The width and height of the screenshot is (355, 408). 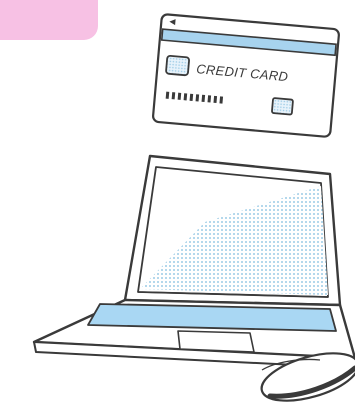 What do you see at coordinates (177, 65) in the screenshot?
I see `card-chip` at bounding box center [177, 65].